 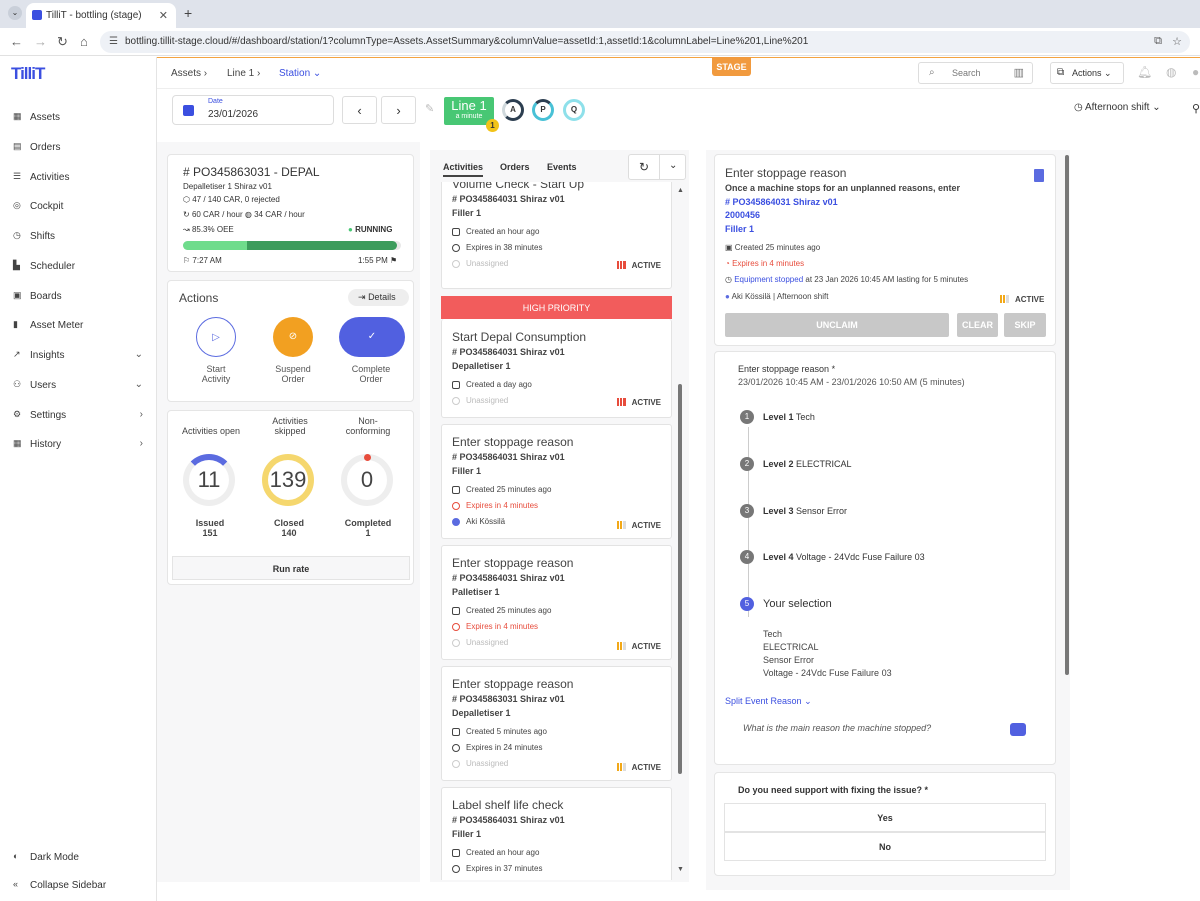 I want to click on shift-selector: ◷ Afternoon shift ⌄, so click(x=1117, y=107).